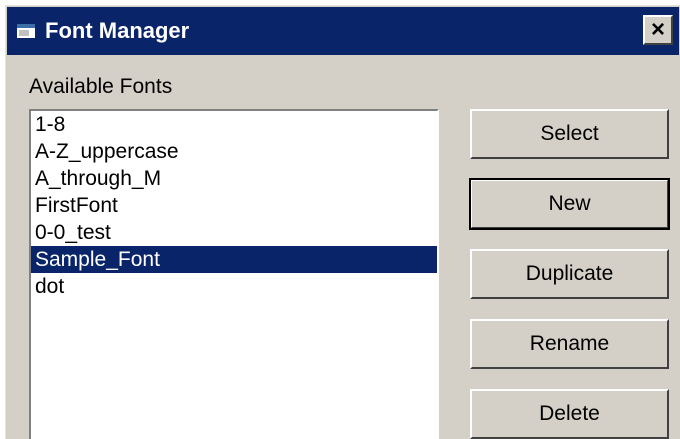 The image size is (680, 439). What do you see at coordinates (234, 232) in the screenshot?
I see `font-list-item: 0-0_test` at bounding box center [234, 232].